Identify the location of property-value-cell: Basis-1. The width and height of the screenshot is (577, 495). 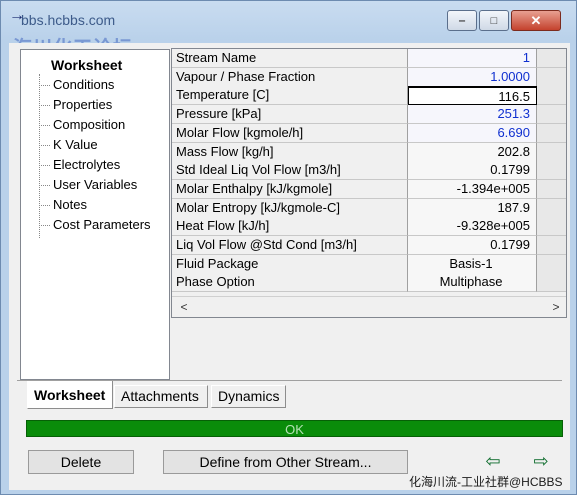
(472, 264).